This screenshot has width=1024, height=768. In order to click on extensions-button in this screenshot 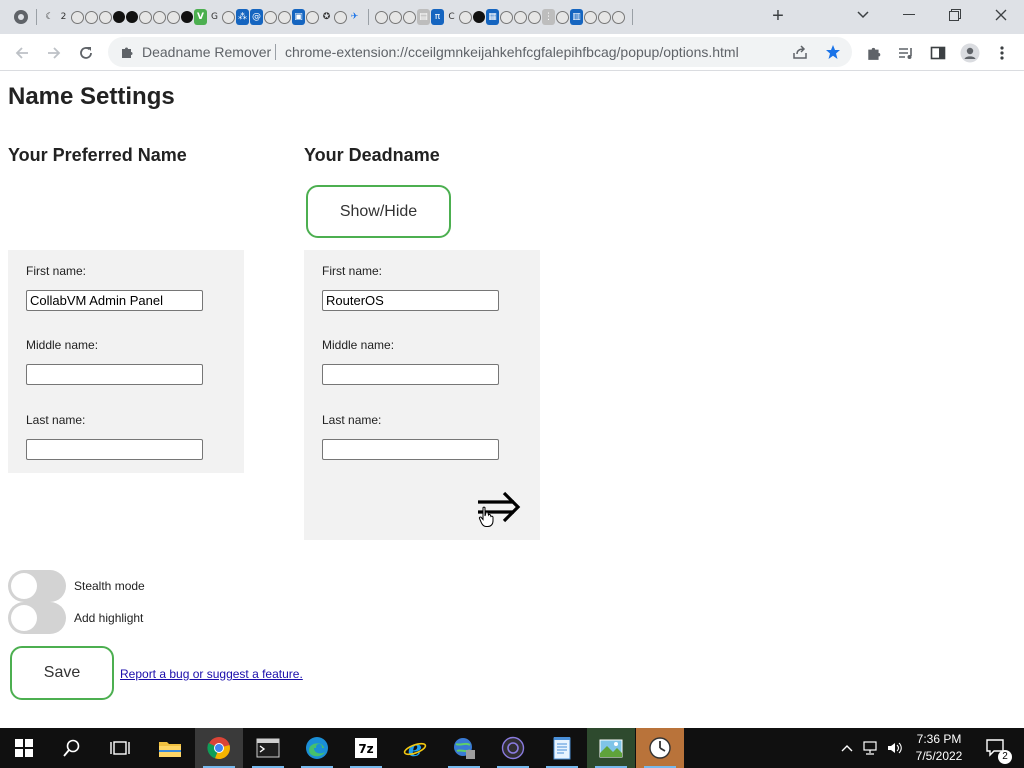, I will do `click(874, 53)`.